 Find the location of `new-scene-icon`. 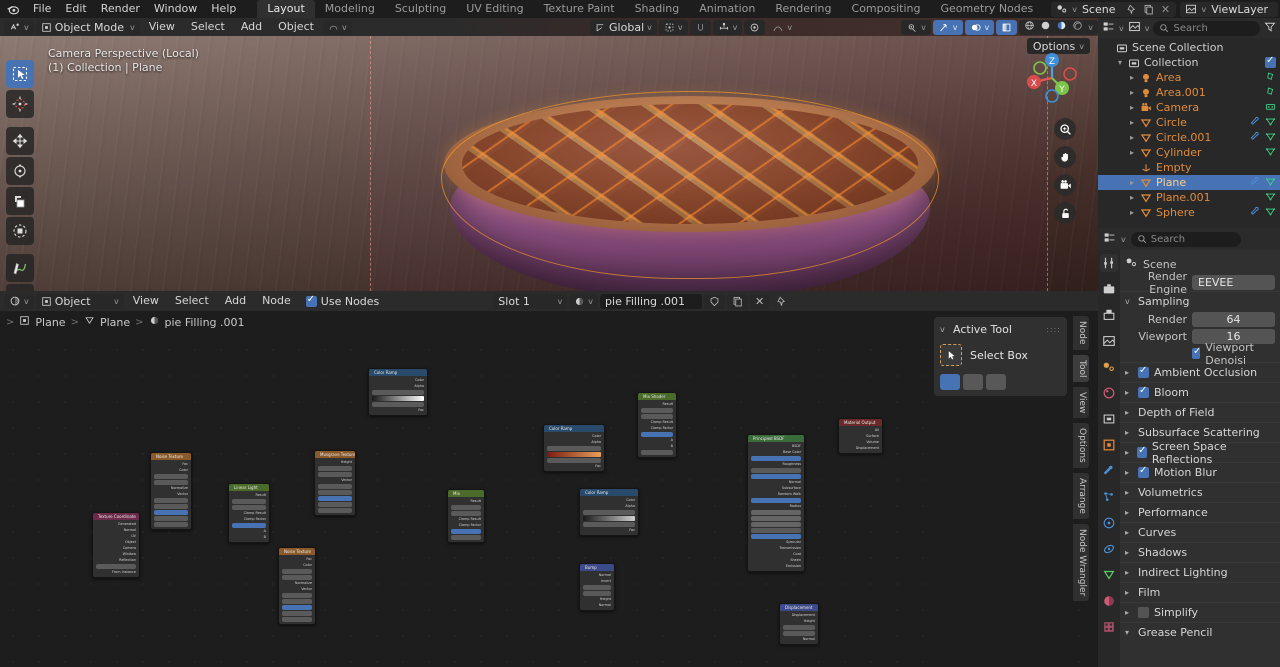

new-scene-icon is located at coordinates (1148, 9).